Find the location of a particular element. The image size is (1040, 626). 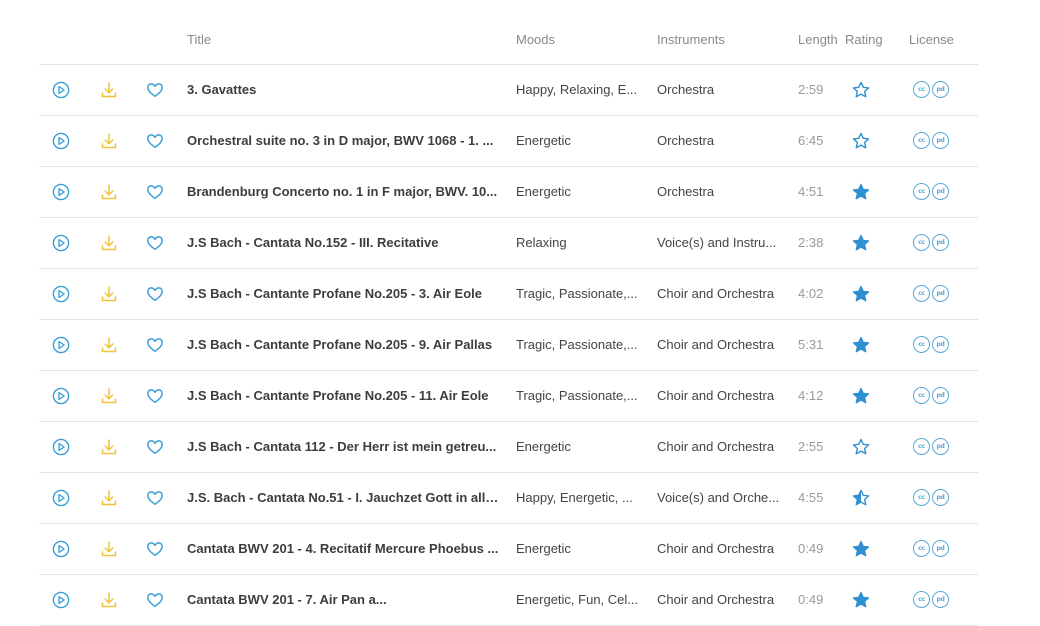

column-header-length: Length is located at coordinates (818, 39).